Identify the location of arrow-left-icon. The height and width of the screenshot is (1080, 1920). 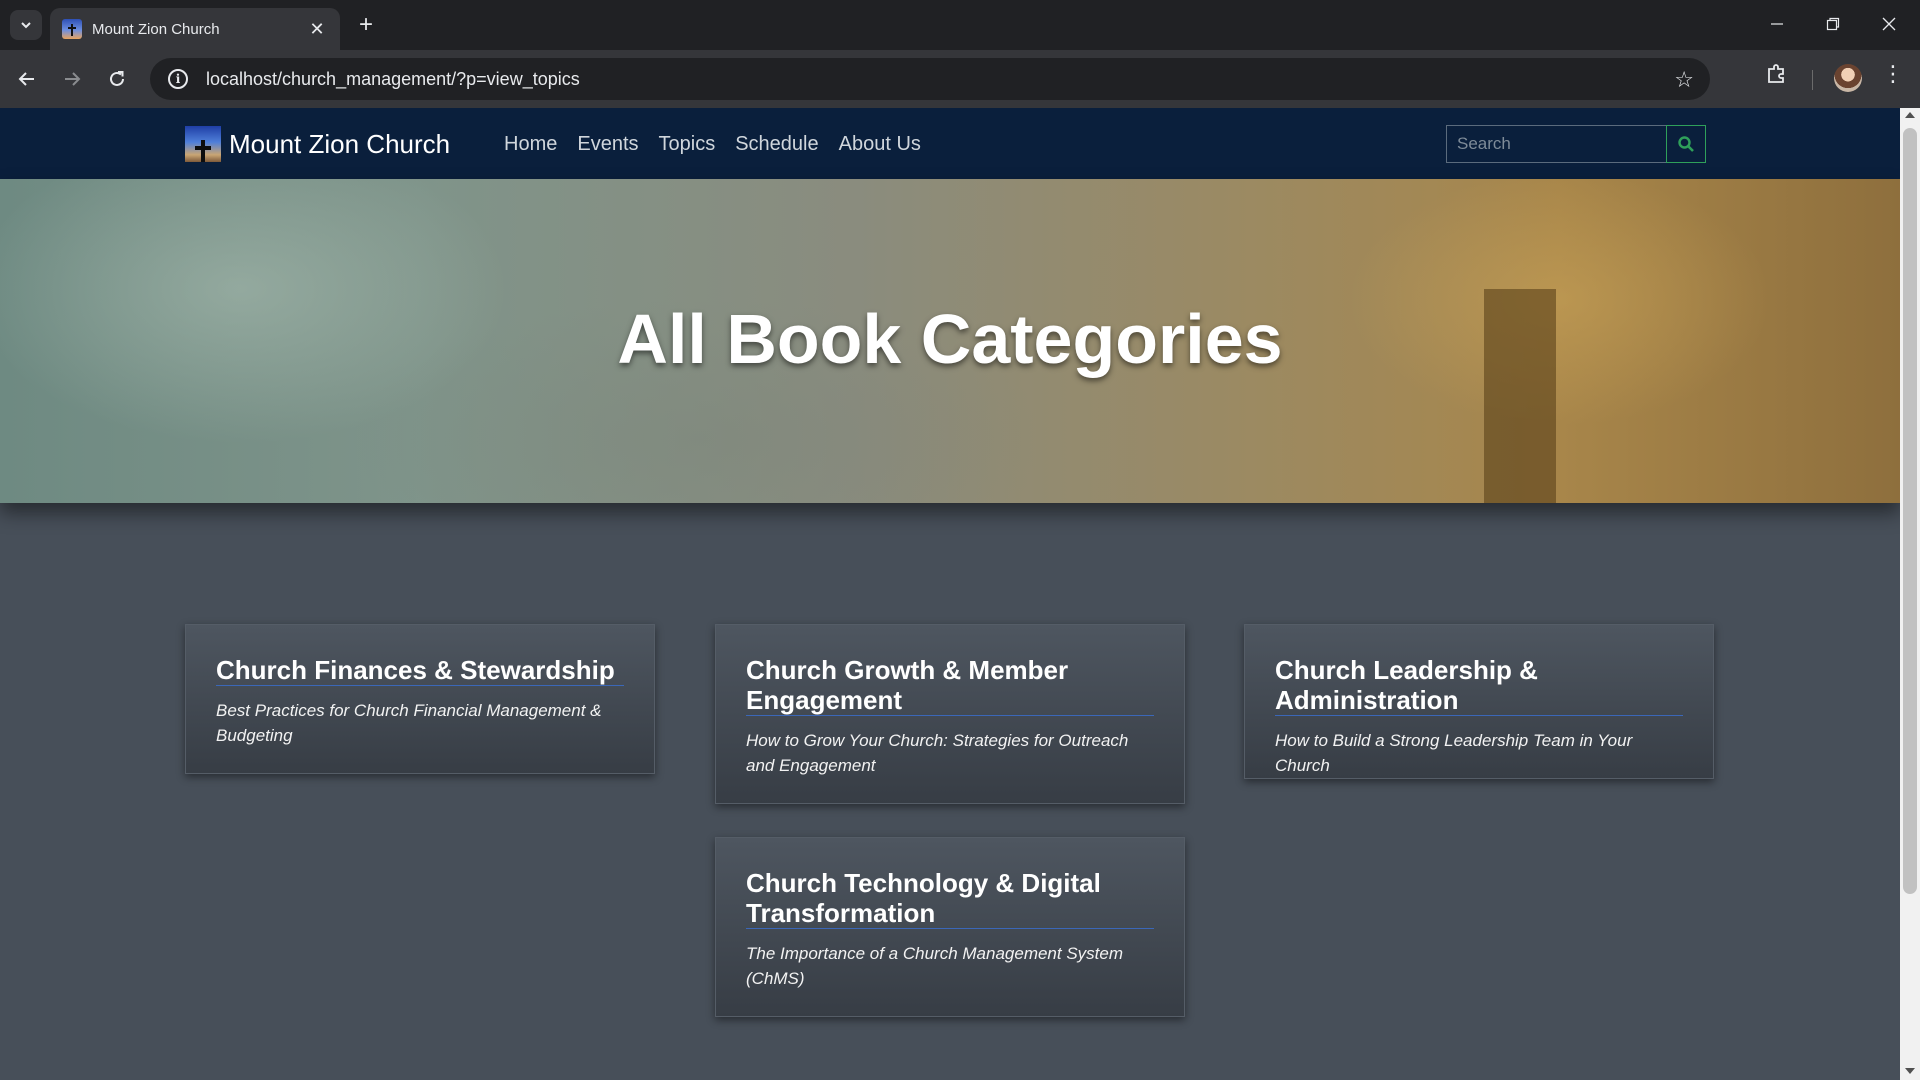
(26, 79).